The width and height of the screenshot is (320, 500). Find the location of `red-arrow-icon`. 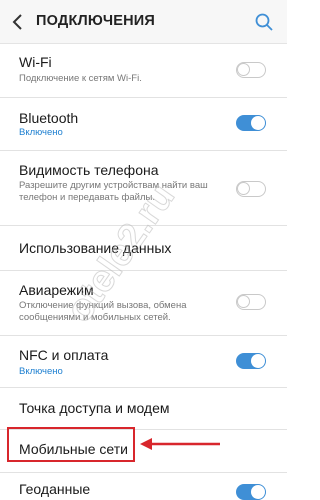

red-arrow-icon is located at coordinates (180, 444).